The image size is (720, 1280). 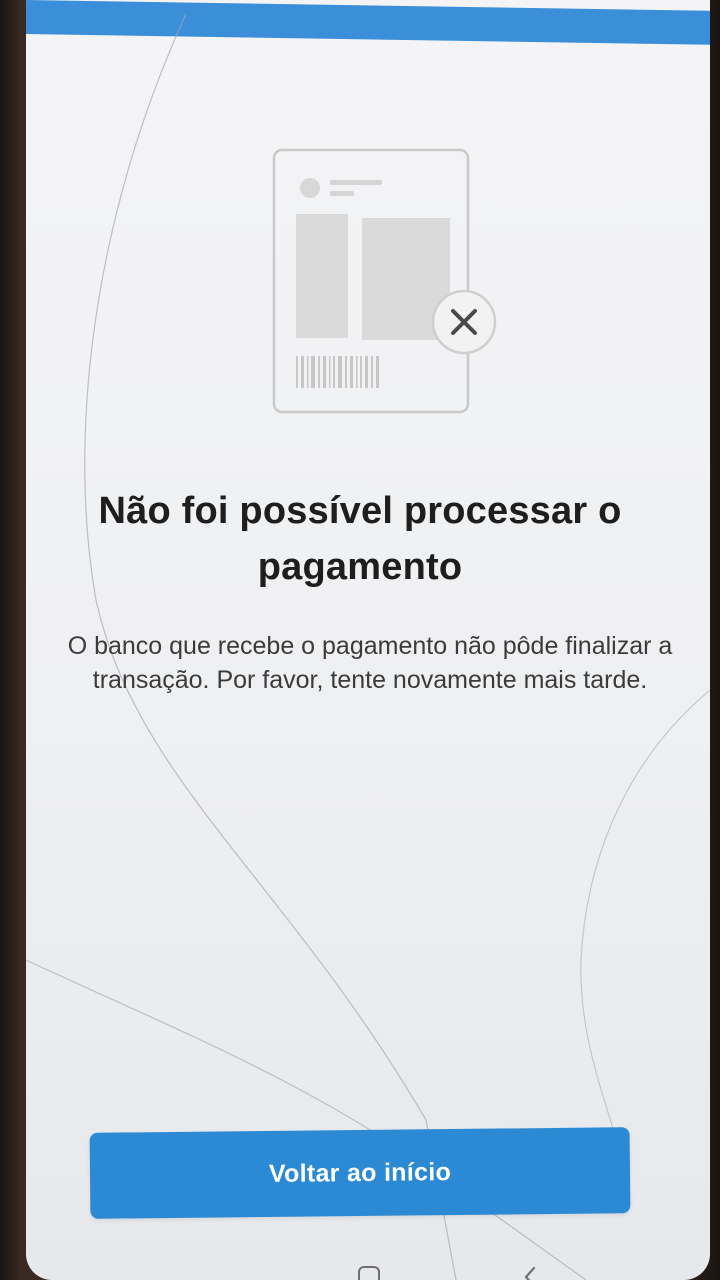 What do you see at coordinates (384, 281) in the screenshot?
I see `payment-slip-error-icon` at bounding box center [384, 281].